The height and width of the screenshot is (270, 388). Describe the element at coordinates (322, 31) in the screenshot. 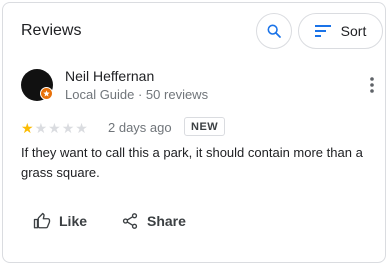

I see `sort-icon` at that location.